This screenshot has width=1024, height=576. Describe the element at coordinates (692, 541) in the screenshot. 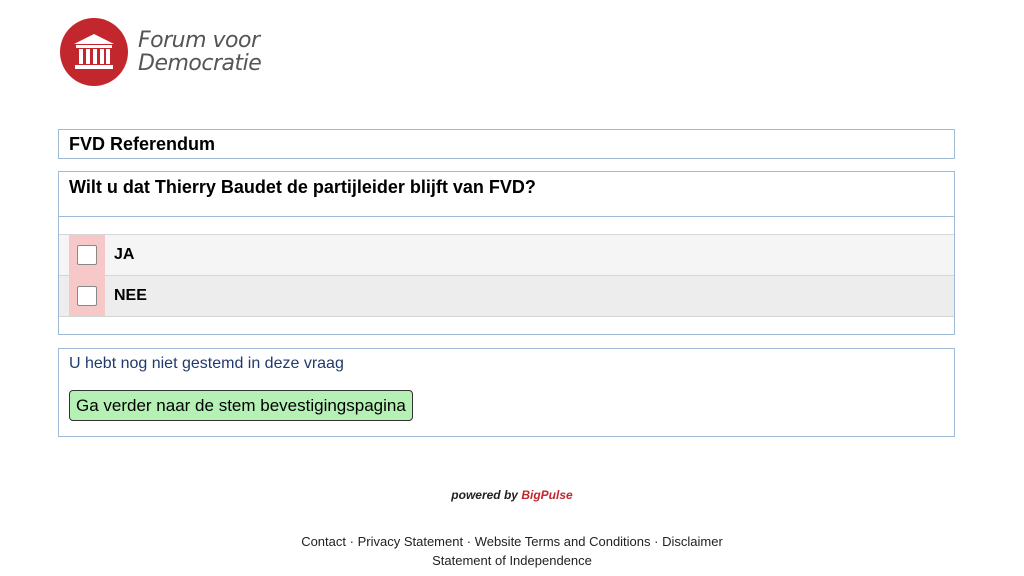

I see `footer-link-disclaimer: Disclaimer` at that location.